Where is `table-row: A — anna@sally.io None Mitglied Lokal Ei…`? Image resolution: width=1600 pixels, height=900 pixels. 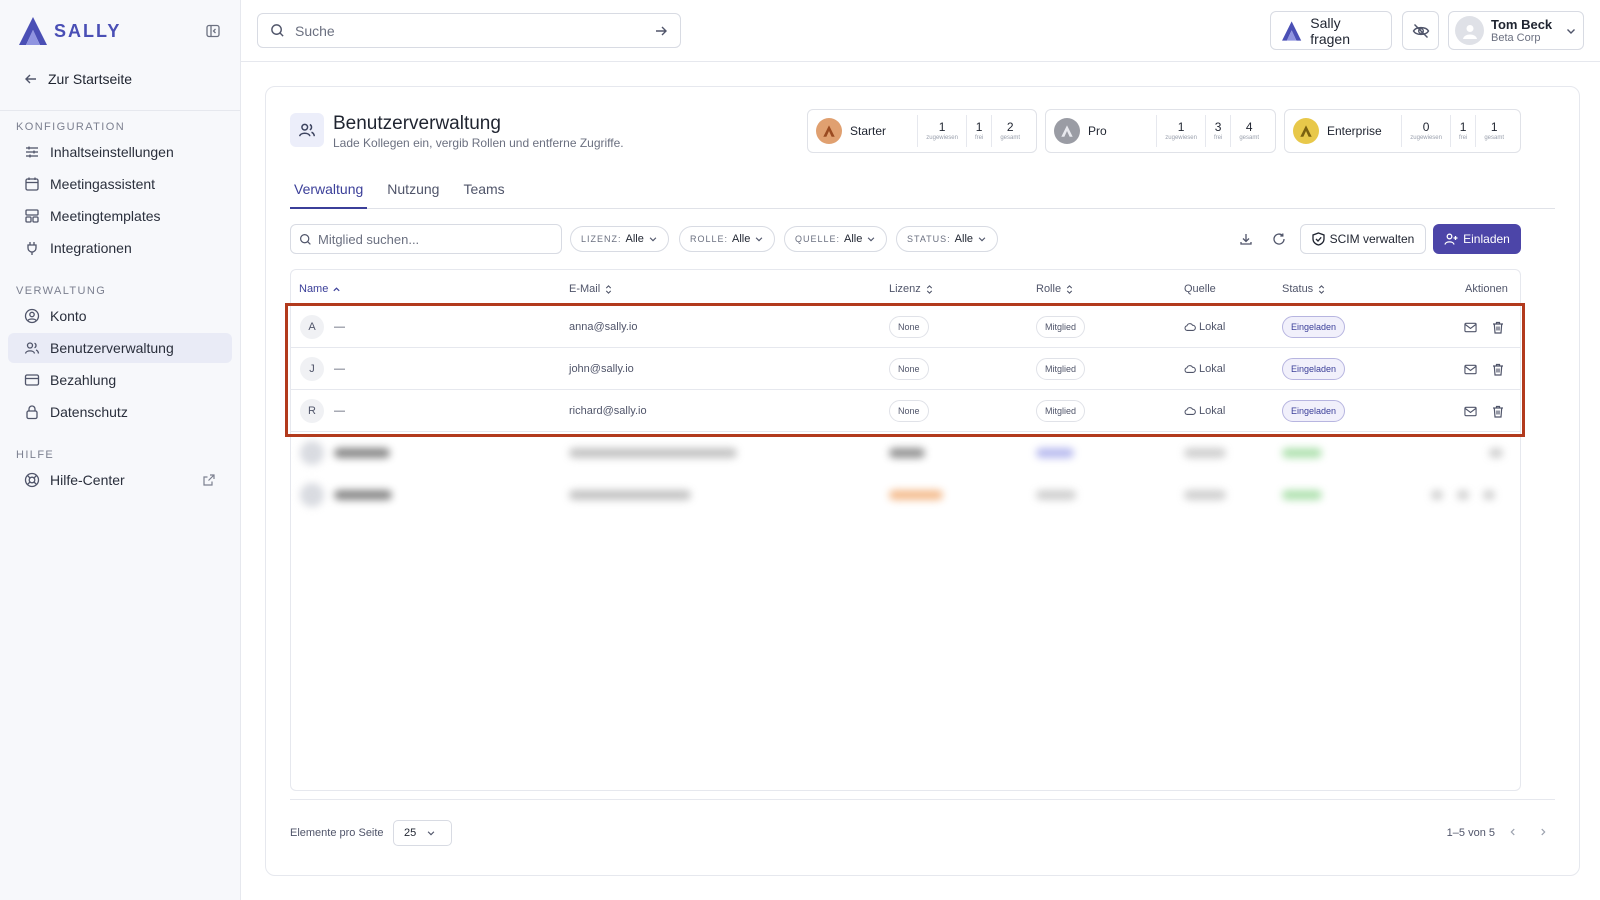
table-row: A — anna@sally.io None Mitglied Lokal Ei… is located at coordinates (905, 327).